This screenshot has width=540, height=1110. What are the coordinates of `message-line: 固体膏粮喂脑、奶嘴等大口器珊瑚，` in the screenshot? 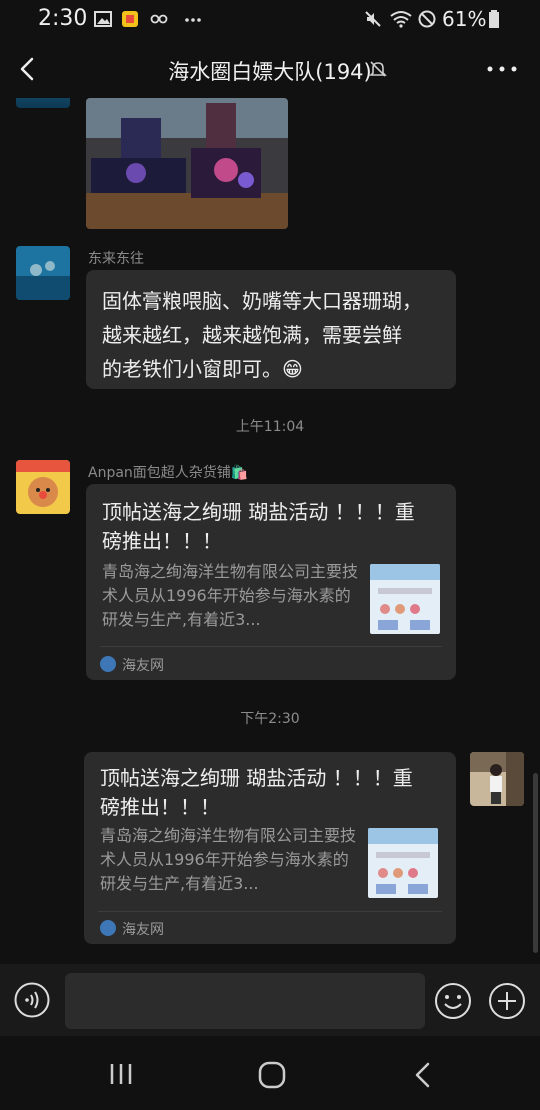 It's located at (262, 301).